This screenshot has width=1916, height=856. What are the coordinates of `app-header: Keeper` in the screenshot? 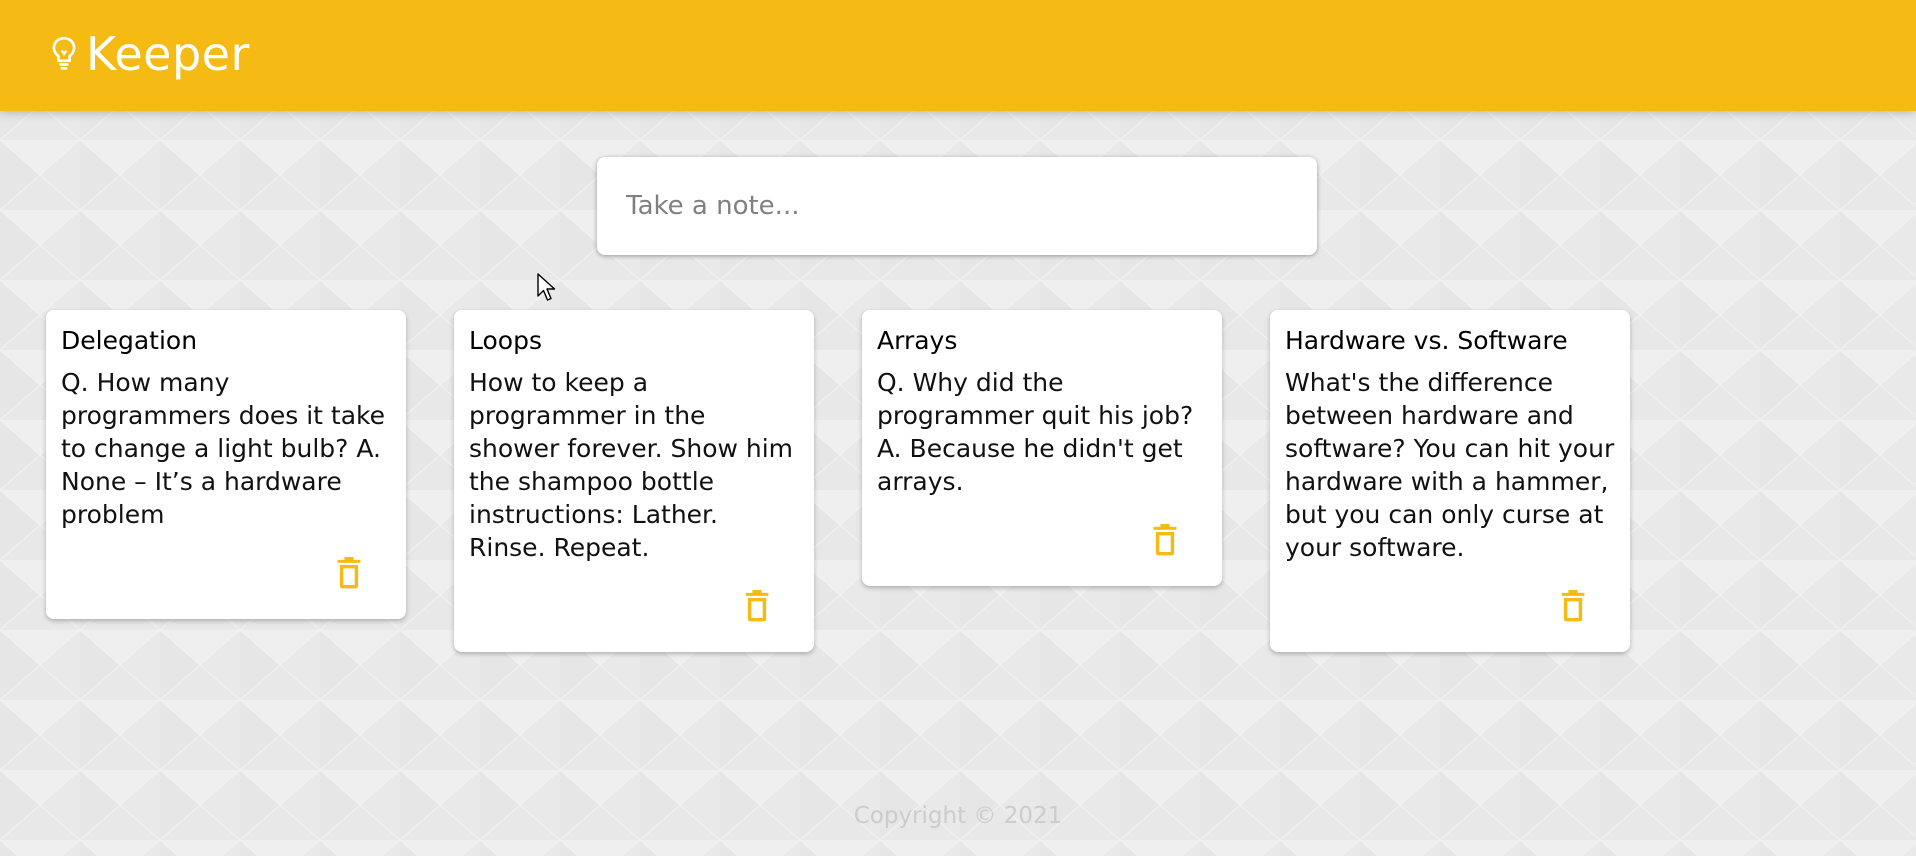 It's located at (958, 55).